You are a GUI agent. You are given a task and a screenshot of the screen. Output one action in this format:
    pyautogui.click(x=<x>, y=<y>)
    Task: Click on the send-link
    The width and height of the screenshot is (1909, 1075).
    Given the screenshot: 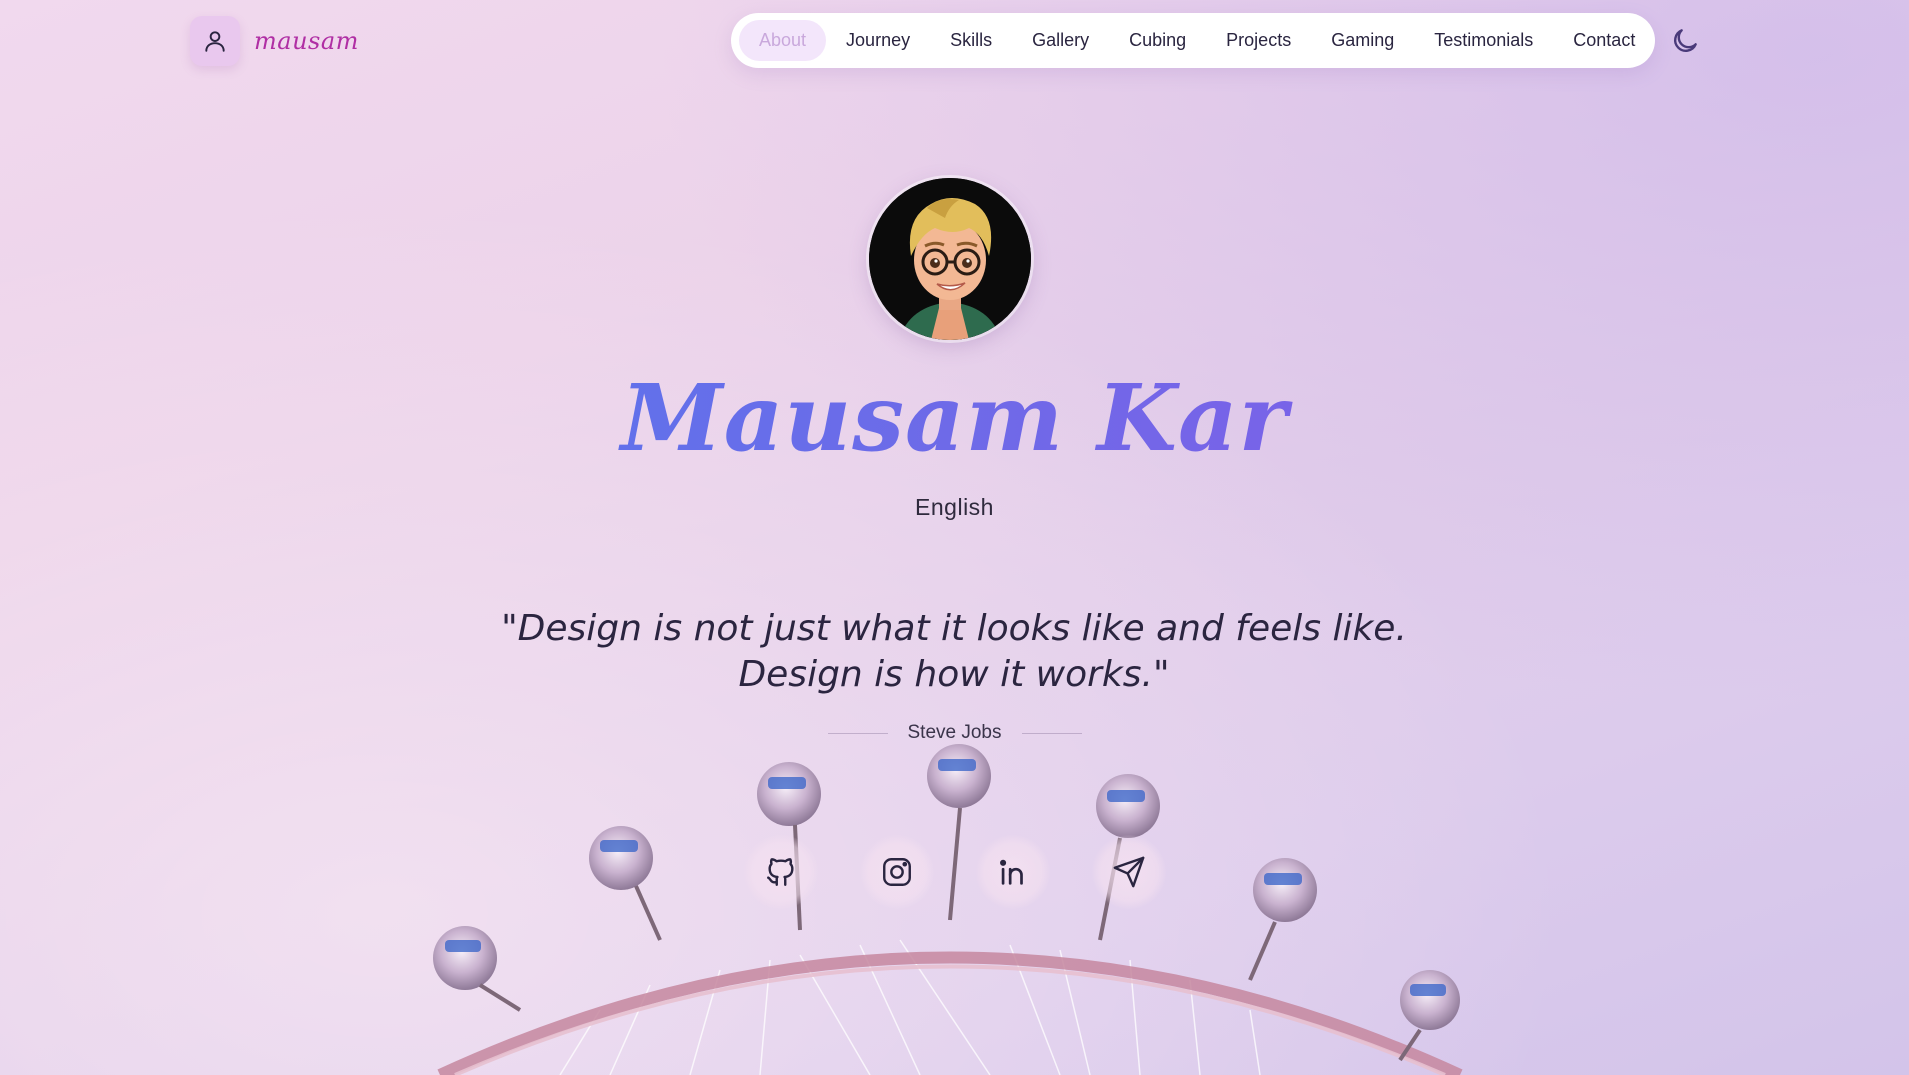 What is the action you would take?
    pyautogui.click(x=1128, y=872)
    